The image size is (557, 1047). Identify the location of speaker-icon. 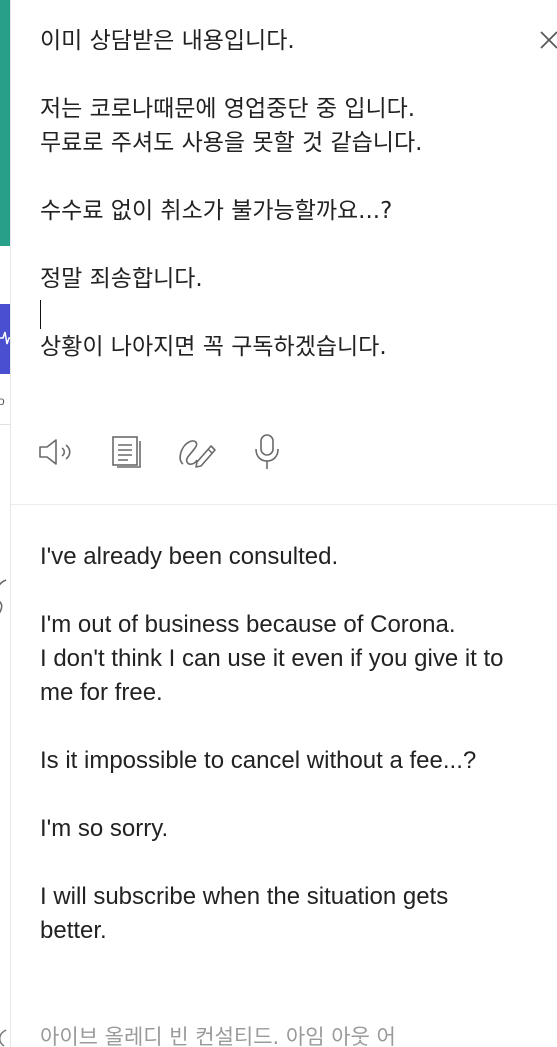
(55, 452).